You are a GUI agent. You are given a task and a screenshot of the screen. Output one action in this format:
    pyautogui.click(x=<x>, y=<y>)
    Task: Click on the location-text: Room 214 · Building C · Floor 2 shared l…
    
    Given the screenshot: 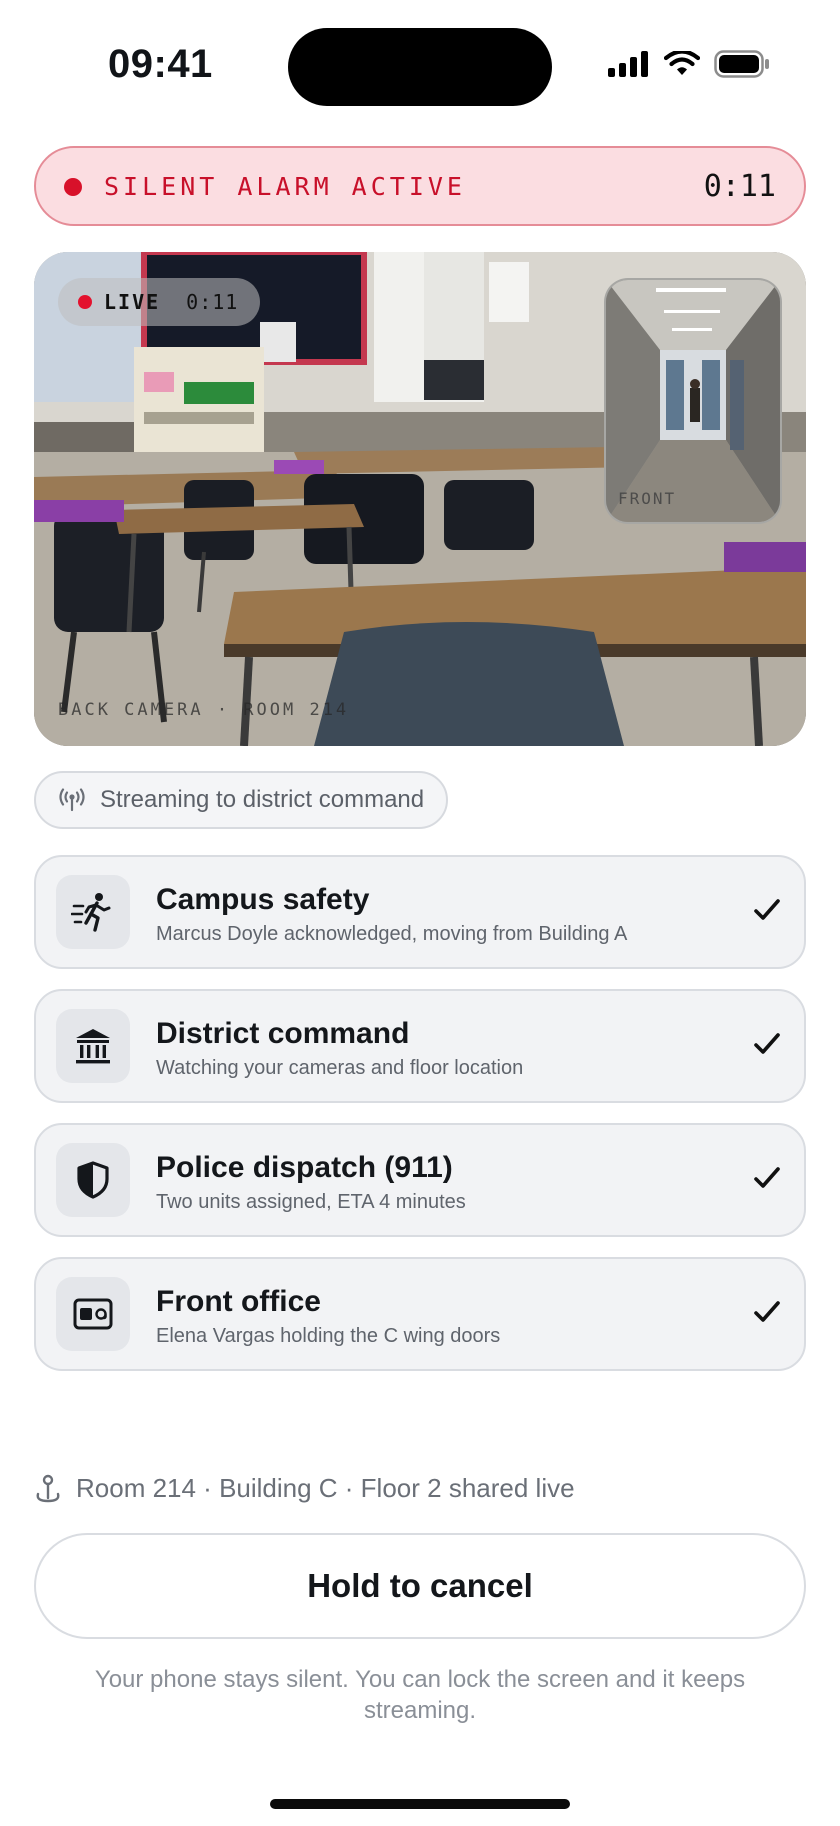 What is the action you would take?
    pyautogui.click(x=325, y=1488)
    